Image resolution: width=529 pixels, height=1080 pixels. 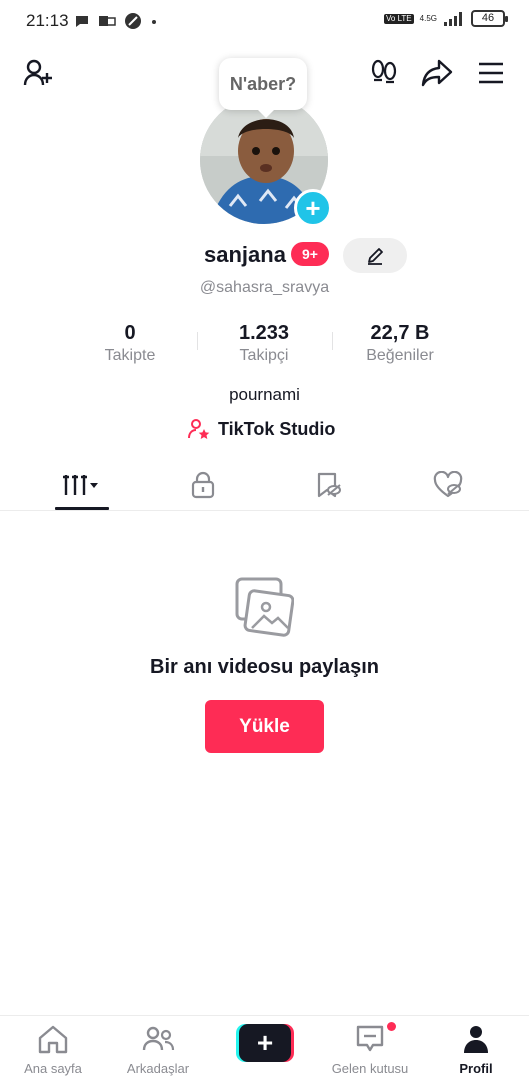 I want to click on nav-inbox-label: Gelen kutusu, so click(x=370, y=1068).